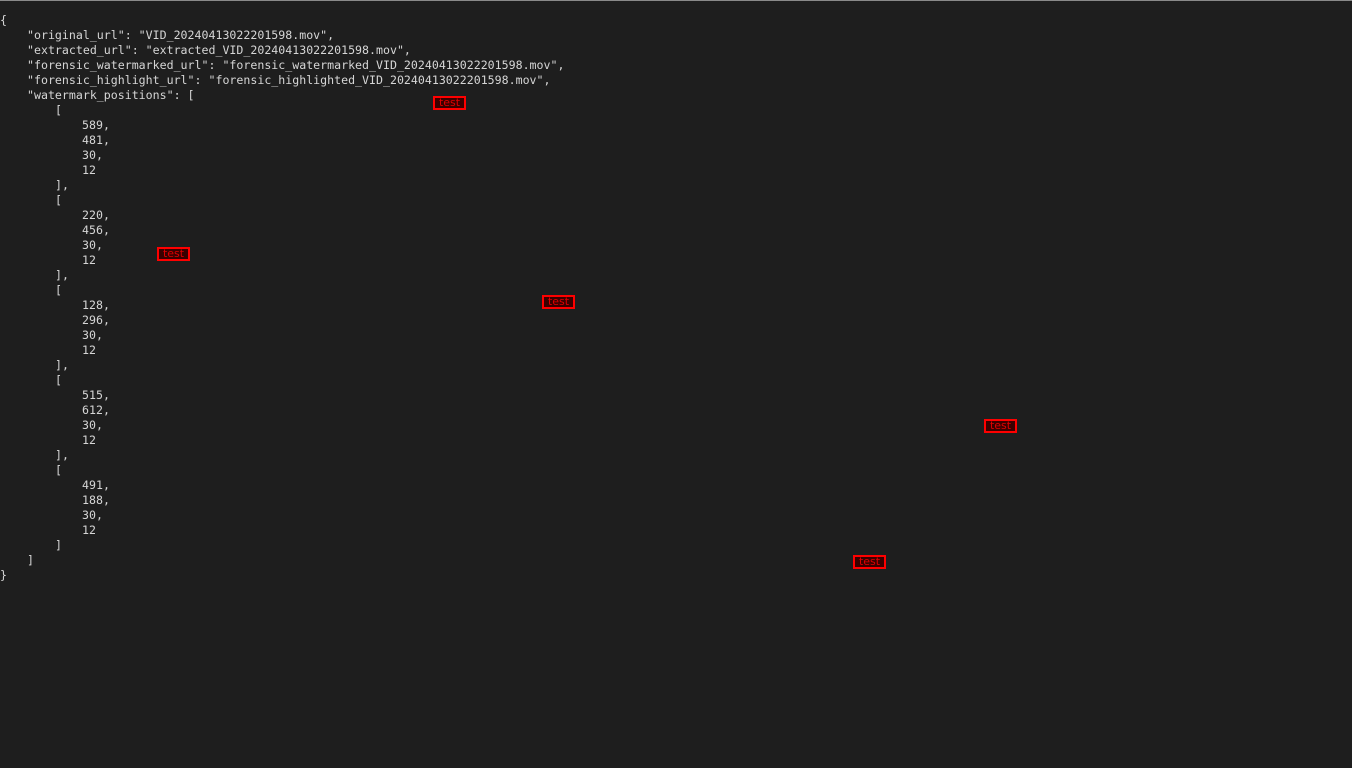 The image size is (1352, 768). What do you see at coordinates (289, 80) in the screenshot?
I see `json-line: "forensic_highlight_url"` at bounding box center [289, 80].